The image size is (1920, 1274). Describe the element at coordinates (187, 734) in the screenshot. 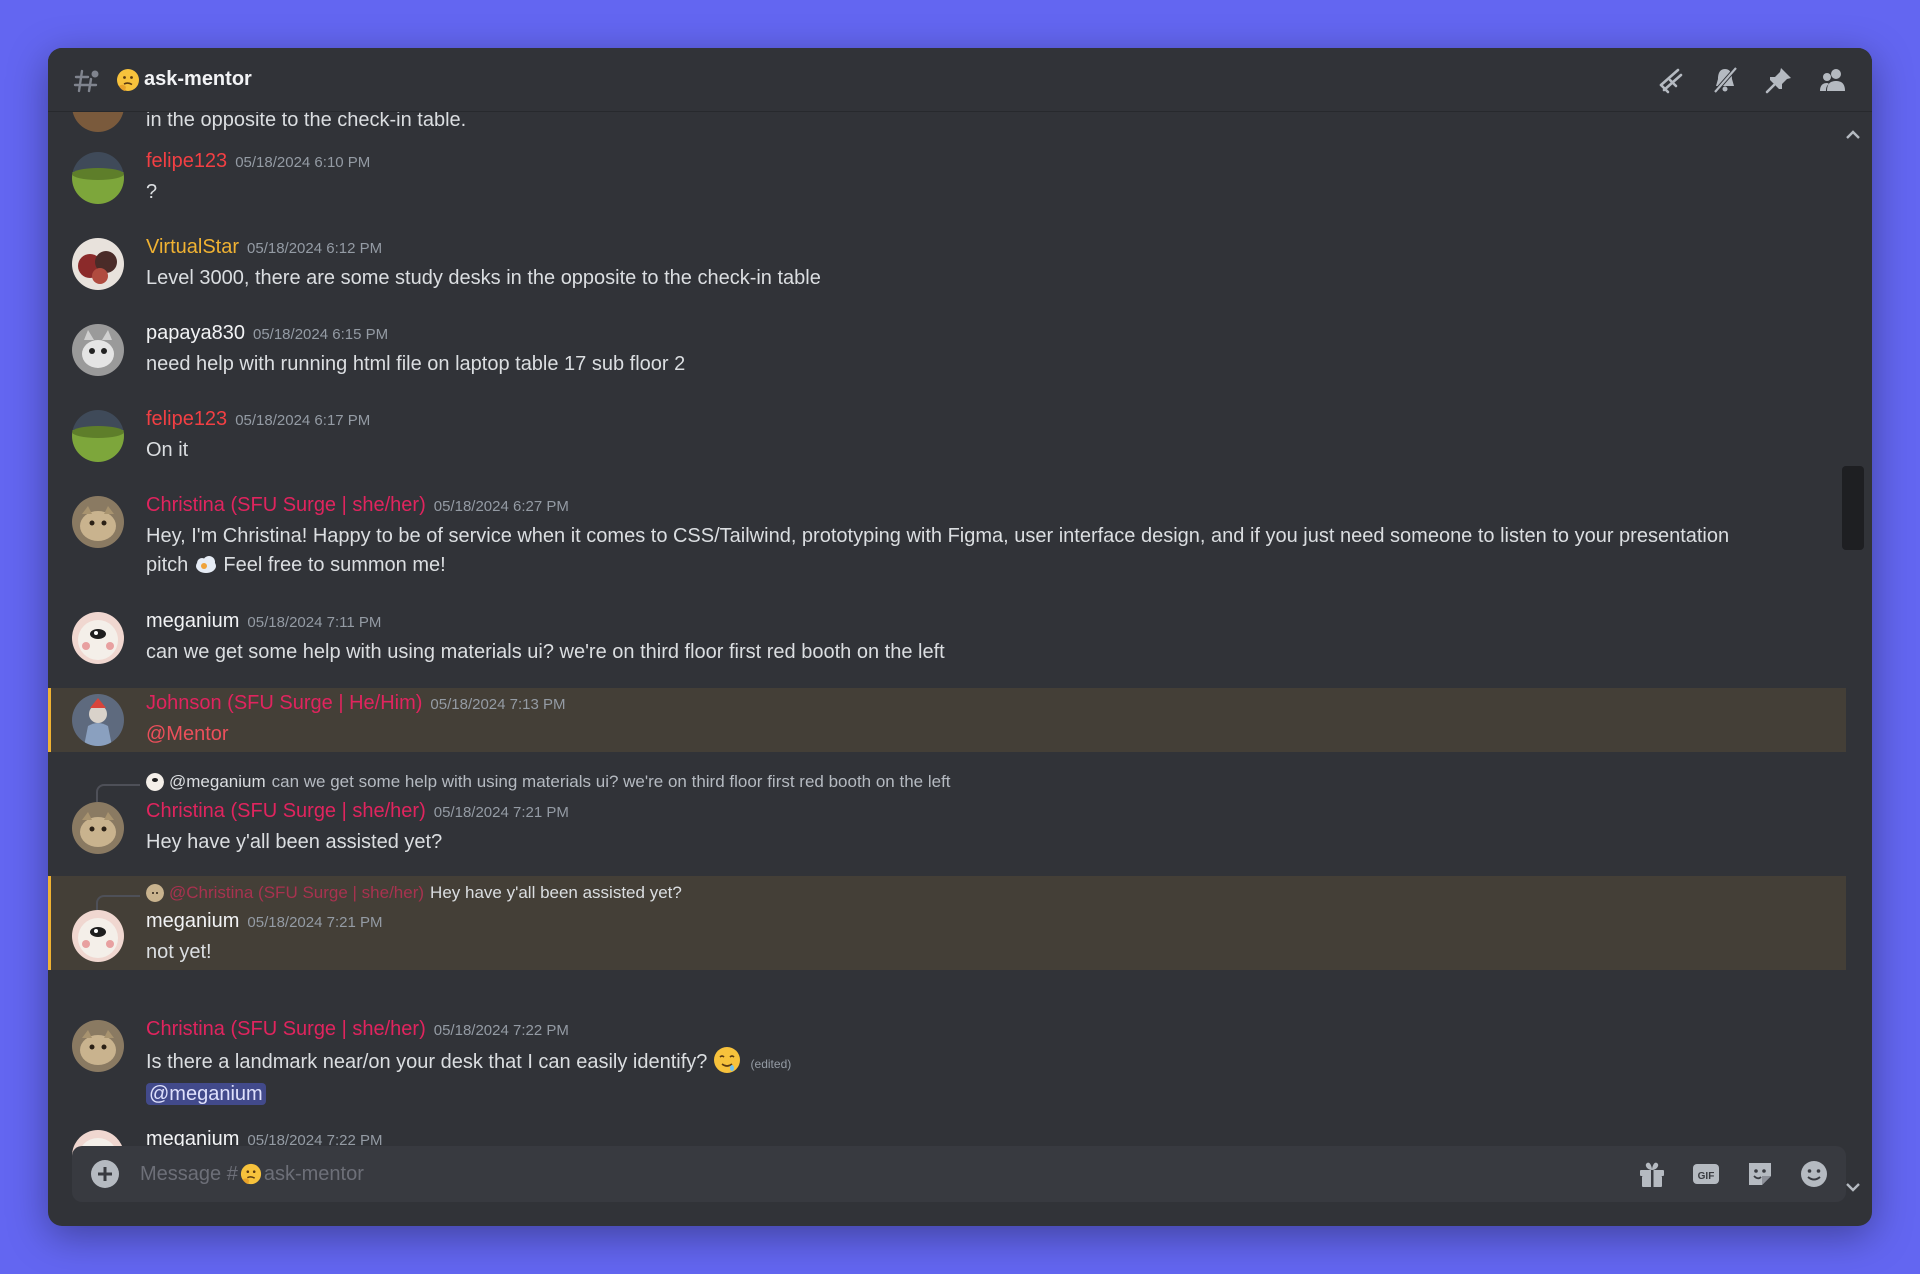

I see `role-mention: @Mentor` at that location.